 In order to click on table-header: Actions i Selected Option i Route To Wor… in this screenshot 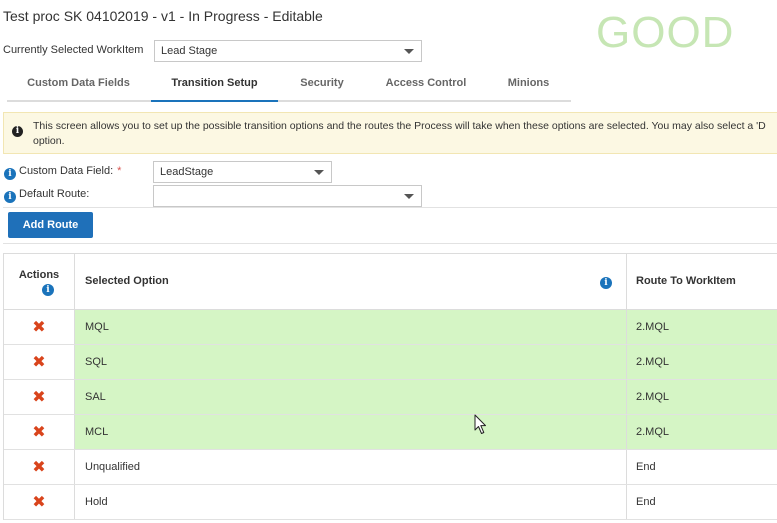, I will do `click(390, 282)`.